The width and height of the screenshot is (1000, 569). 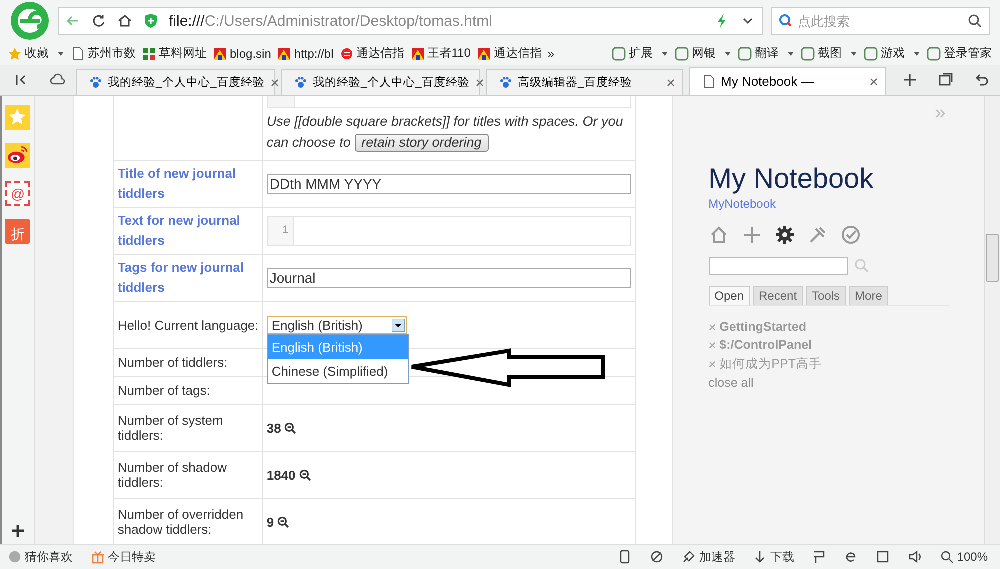 I want to click on status-item: 今日特卖, so click(x=123, y=557).